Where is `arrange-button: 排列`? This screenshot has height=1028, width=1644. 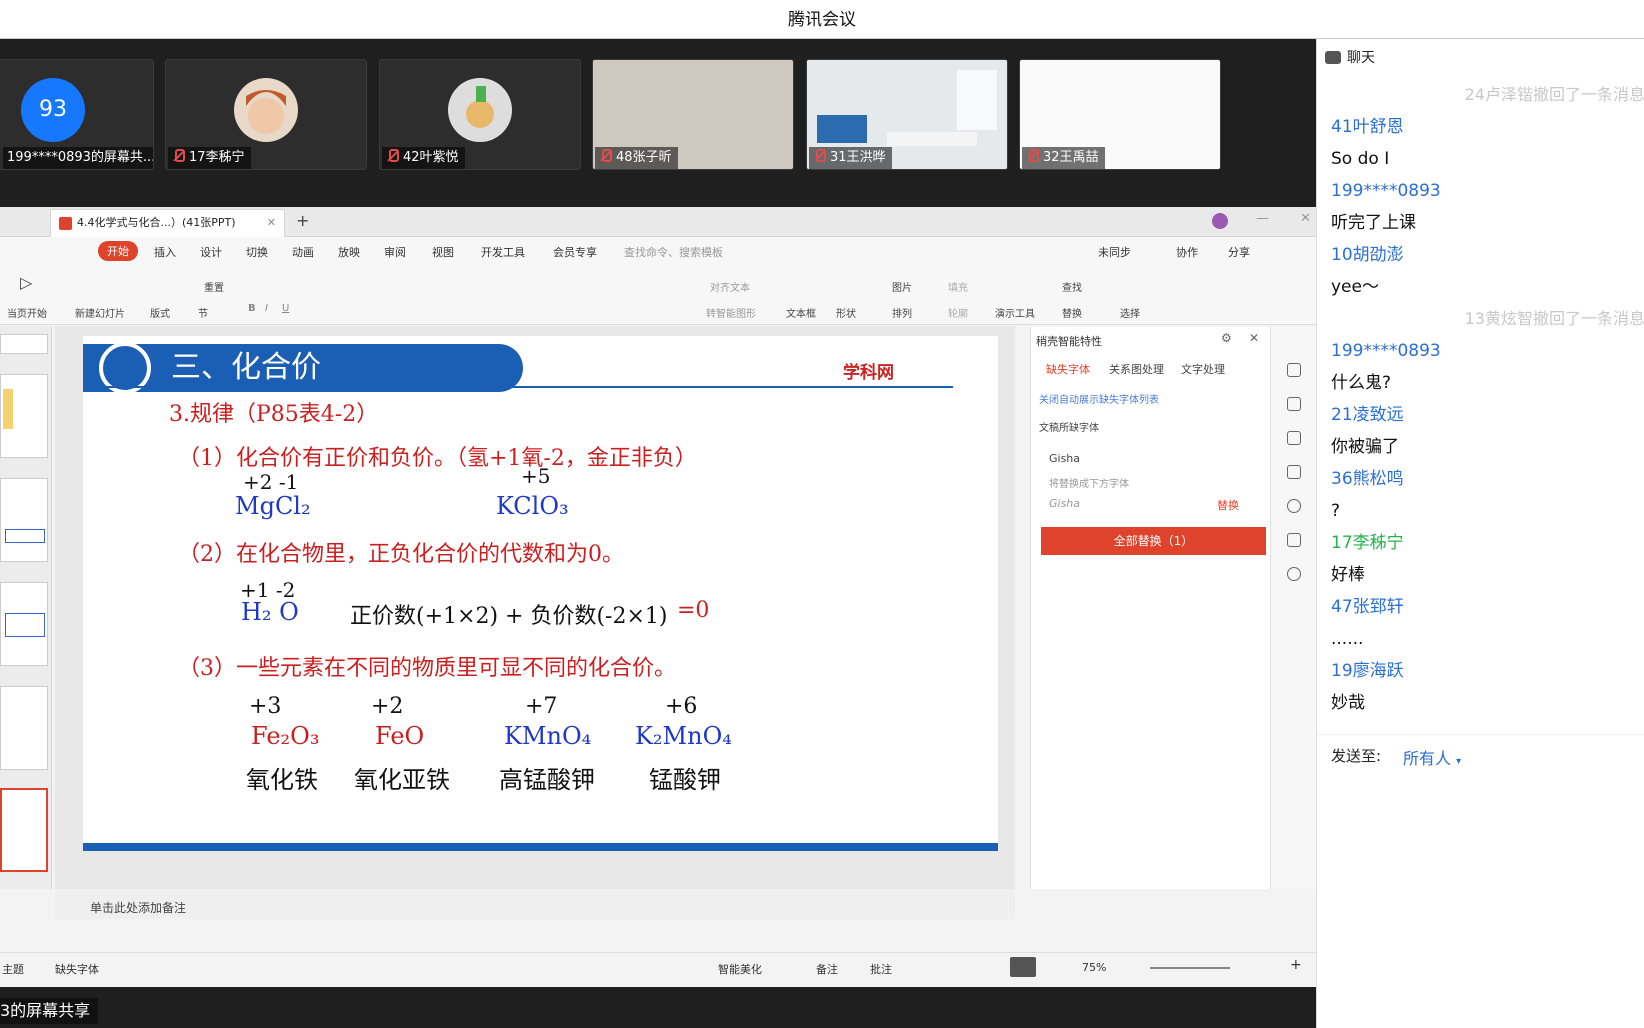
arrange-button: 排列 is located at coordinates (902, 312).